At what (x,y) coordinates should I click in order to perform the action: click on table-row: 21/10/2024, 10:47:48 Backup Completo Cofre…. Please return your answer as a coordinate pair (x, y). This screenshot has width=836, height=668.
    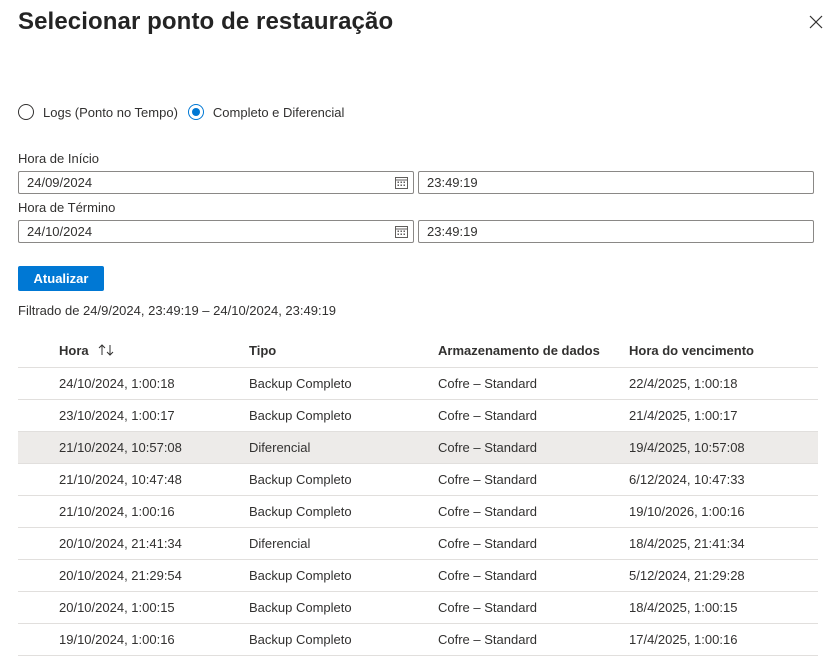
    Looking at the image, I should click on (418, 480).